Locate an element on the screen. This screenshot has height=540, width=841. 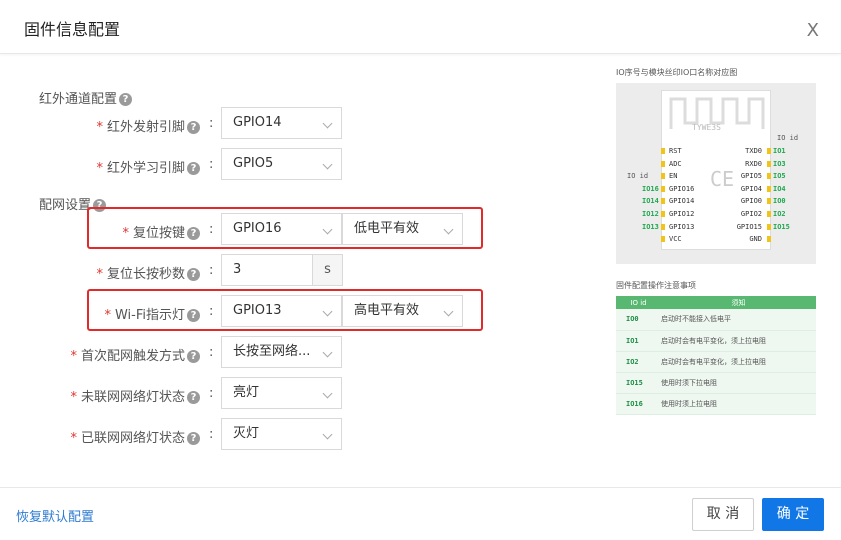
pin-name: GPIO2 is located at coordinates (751, 214).